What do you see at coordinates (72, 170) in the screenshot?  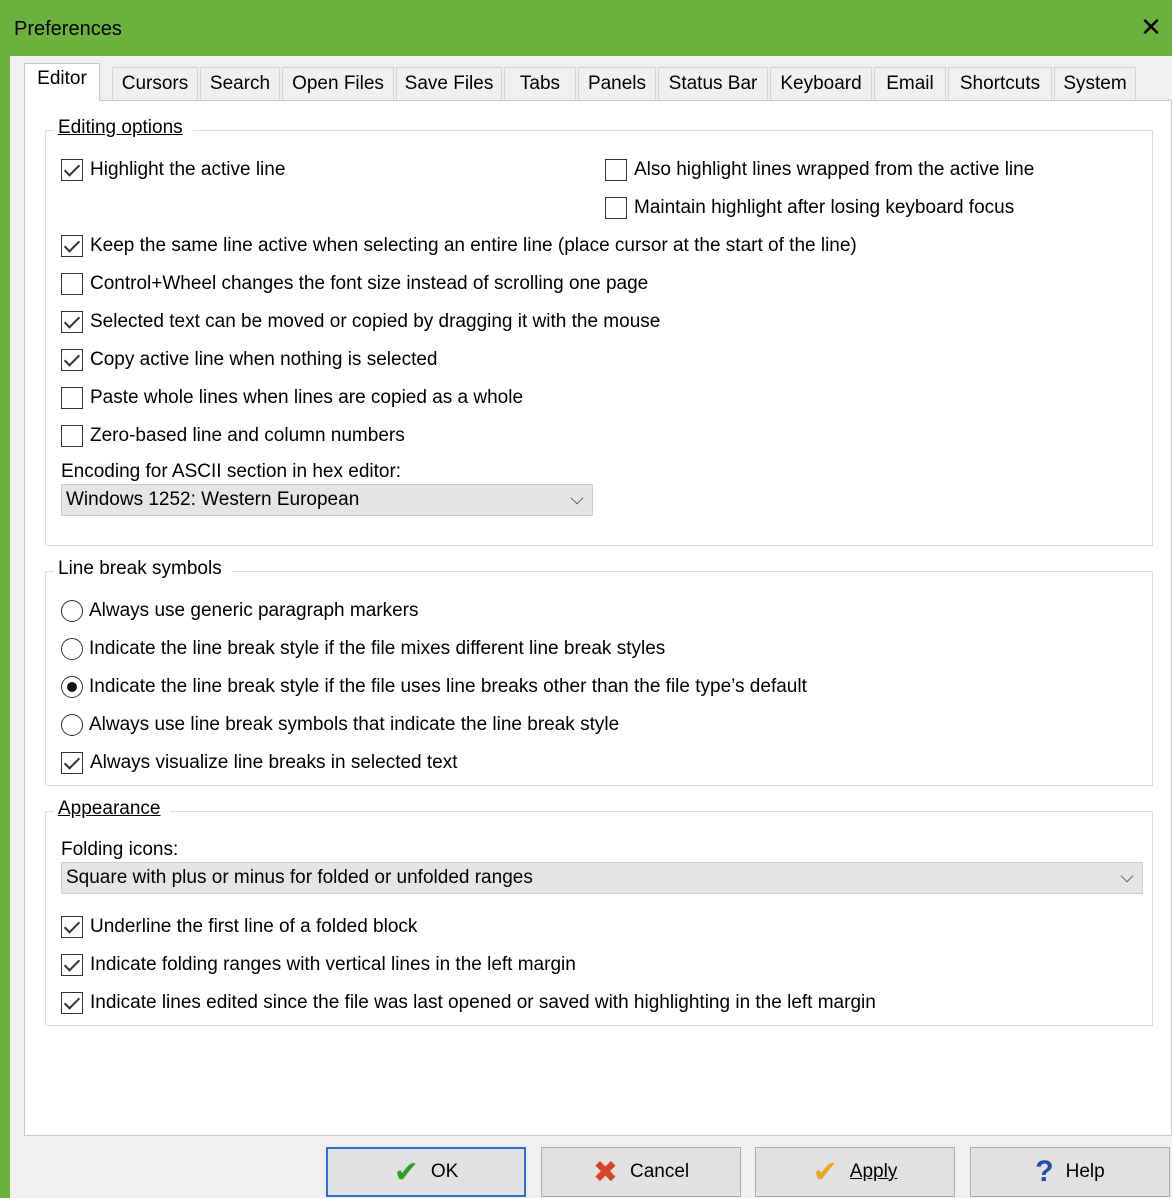 I see `highlight-active-checkbox` at bounding box center [72, 170].